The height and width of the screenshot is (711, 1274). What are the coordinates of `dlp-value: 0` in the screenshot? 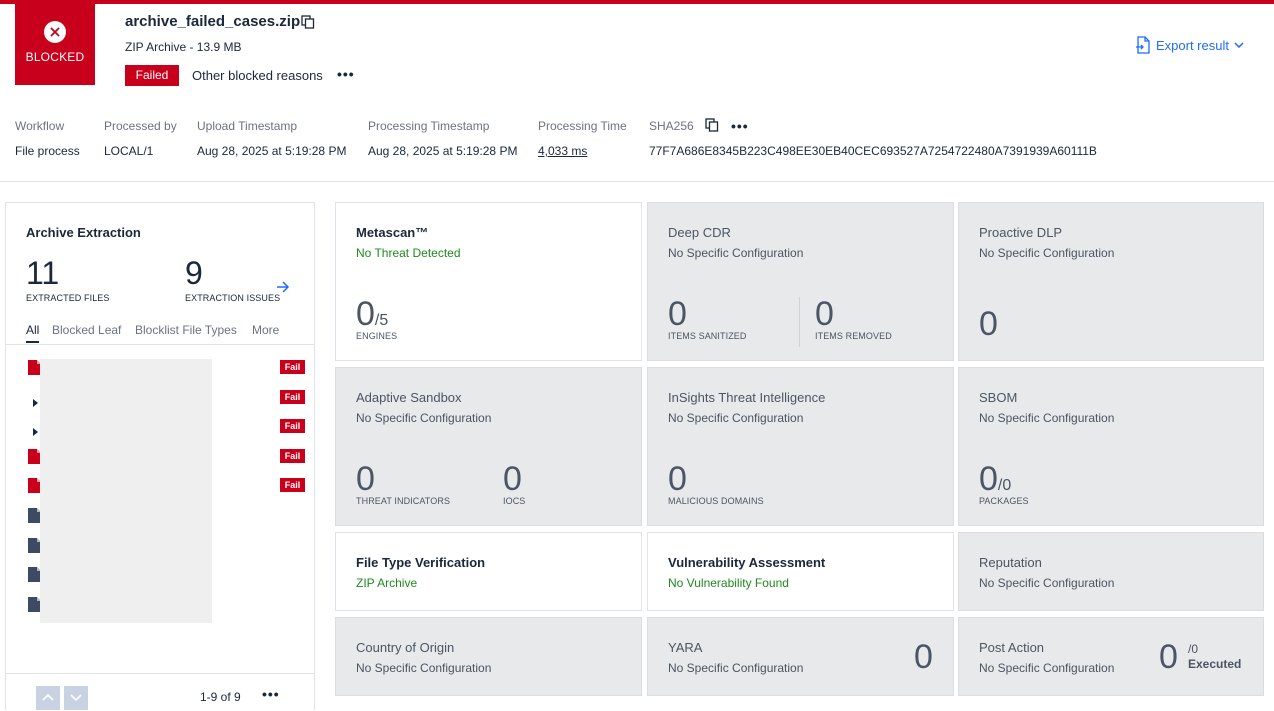 It's located at (988, 324).